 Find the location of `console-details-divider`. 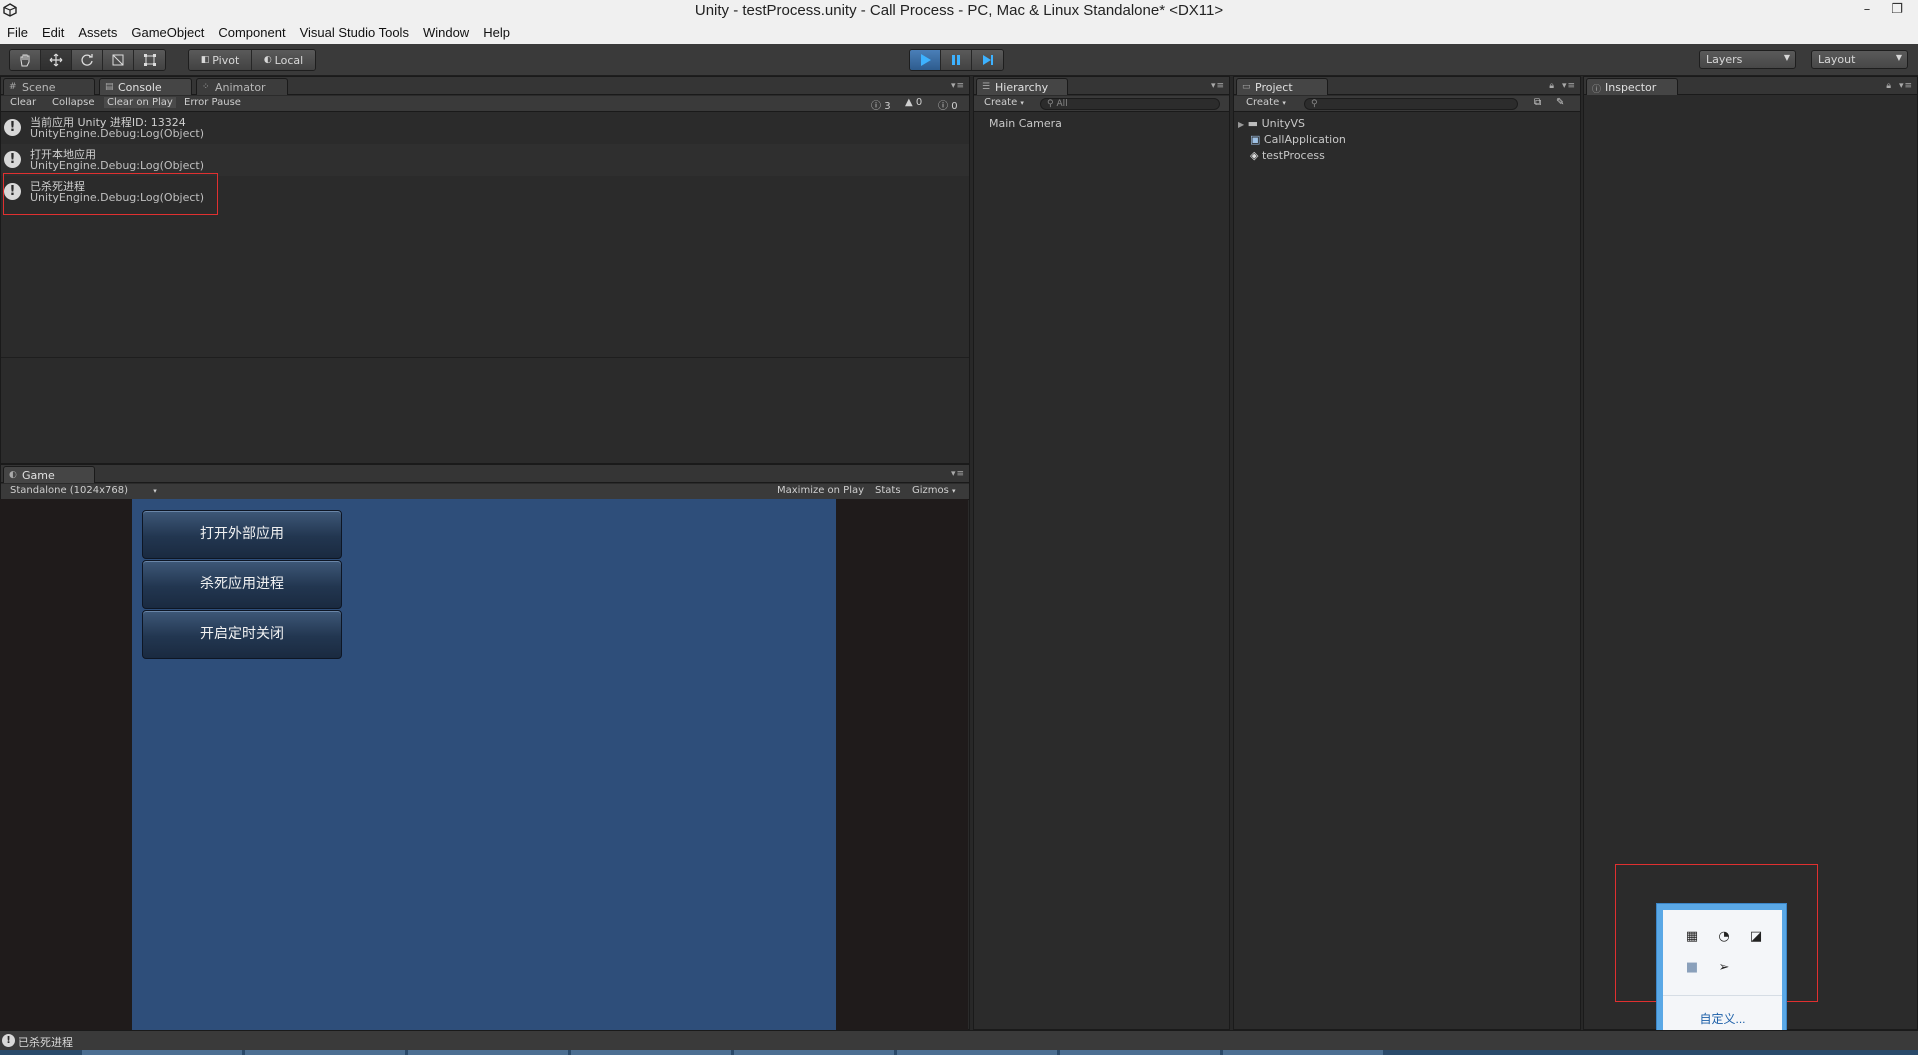

console-details-divider is located at coordinates (485, 357).